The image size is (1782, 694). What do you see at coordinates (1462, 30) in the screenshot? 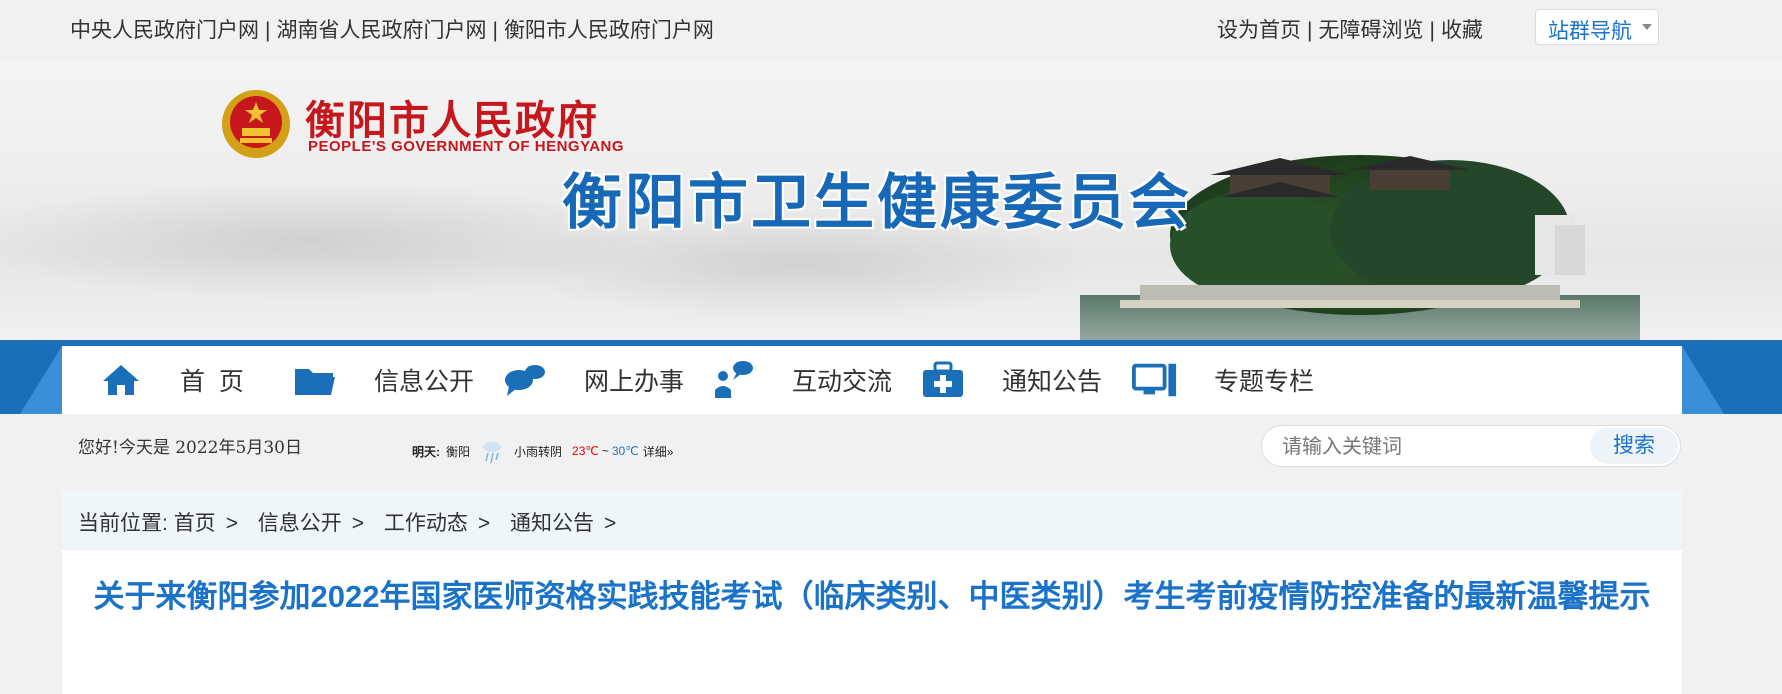
I see `bookmark-link: 收藏` at bounding box center [1462, 30].